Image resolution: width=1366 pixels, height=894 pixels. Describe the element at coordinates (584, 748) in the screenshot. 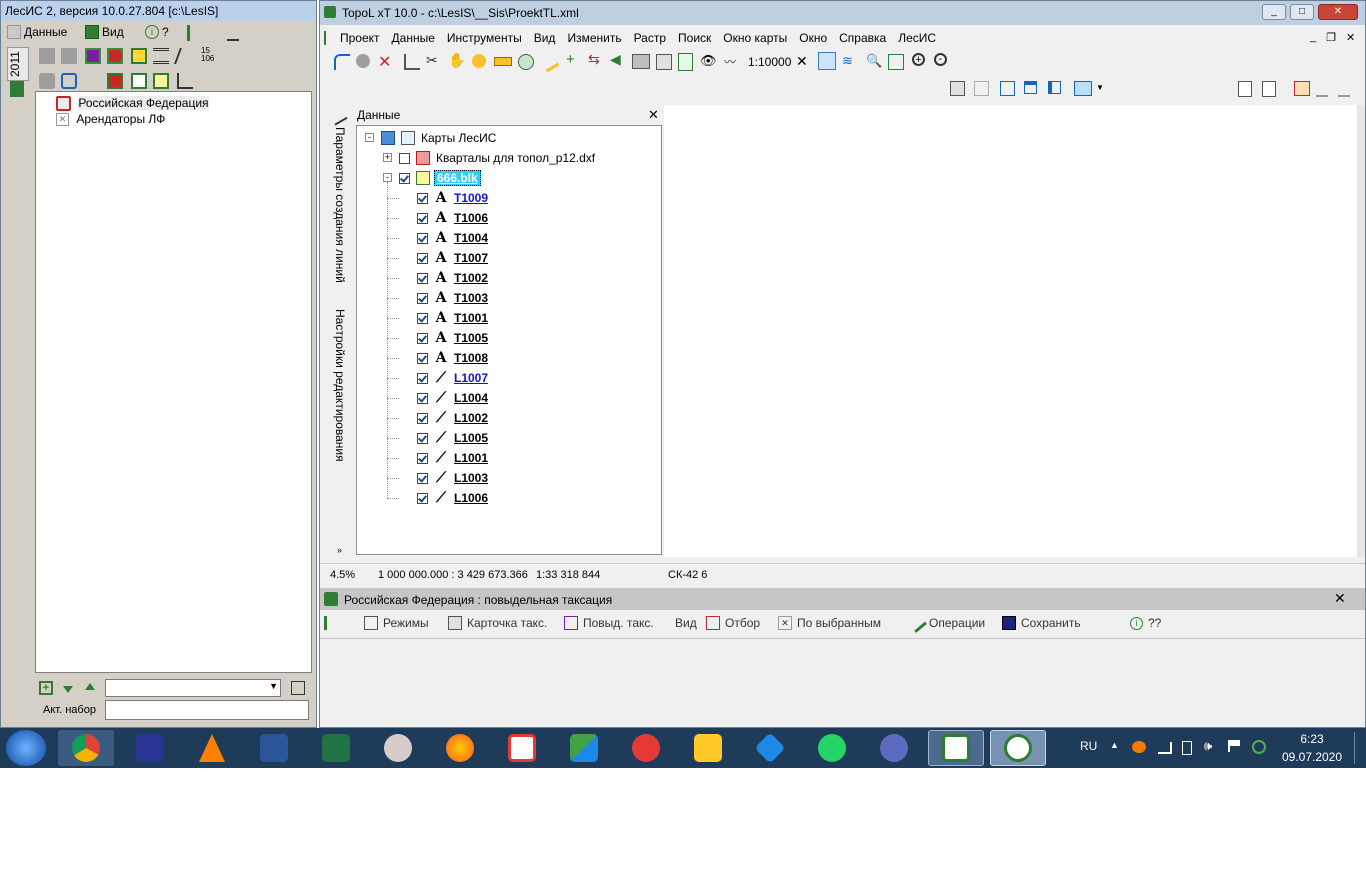

I see `taskbar-files-app` at that location.